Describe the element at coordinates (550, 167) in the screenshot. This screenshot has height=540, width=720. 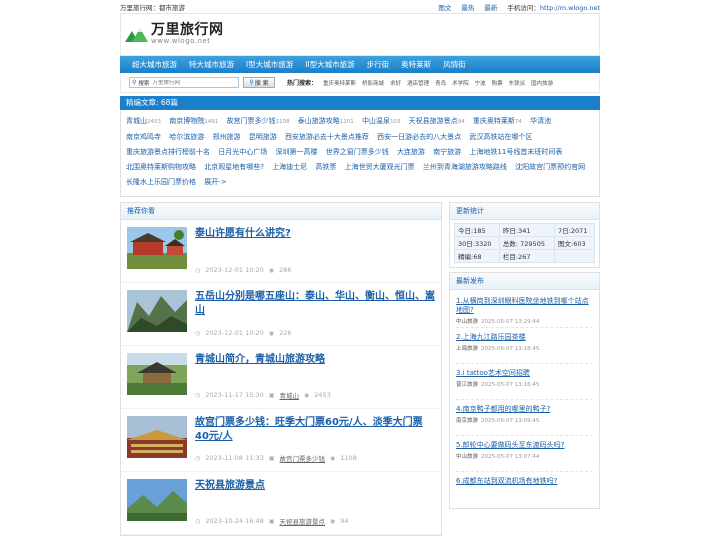
I see `featured-link: 沈阳故宫门票预约官网` at that location.